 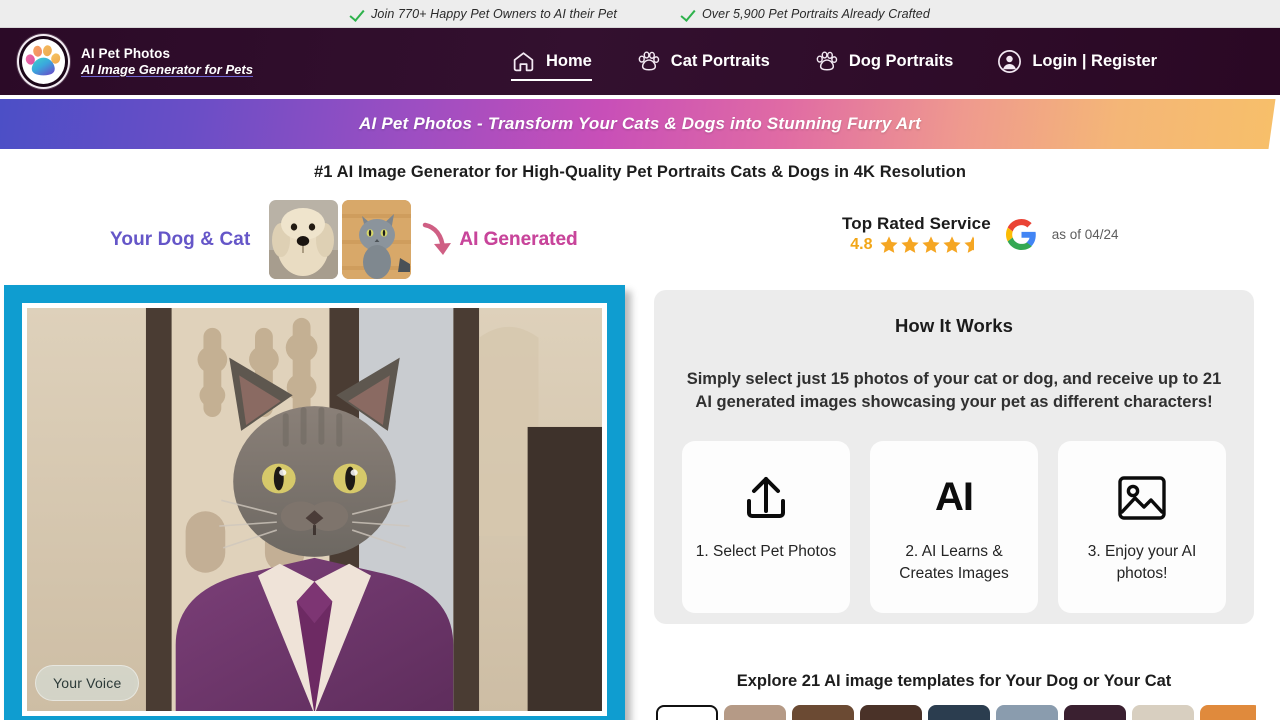 I want to click on nav-item-cat-portraits: Cat Portraits, so click(x=703, y=61).